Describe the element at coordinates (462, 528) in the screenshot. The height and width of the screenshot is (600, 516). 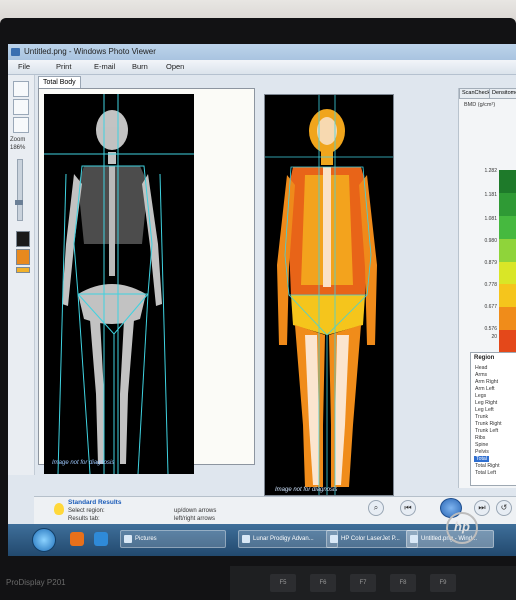
I see `hp-logo: hp` at that location.